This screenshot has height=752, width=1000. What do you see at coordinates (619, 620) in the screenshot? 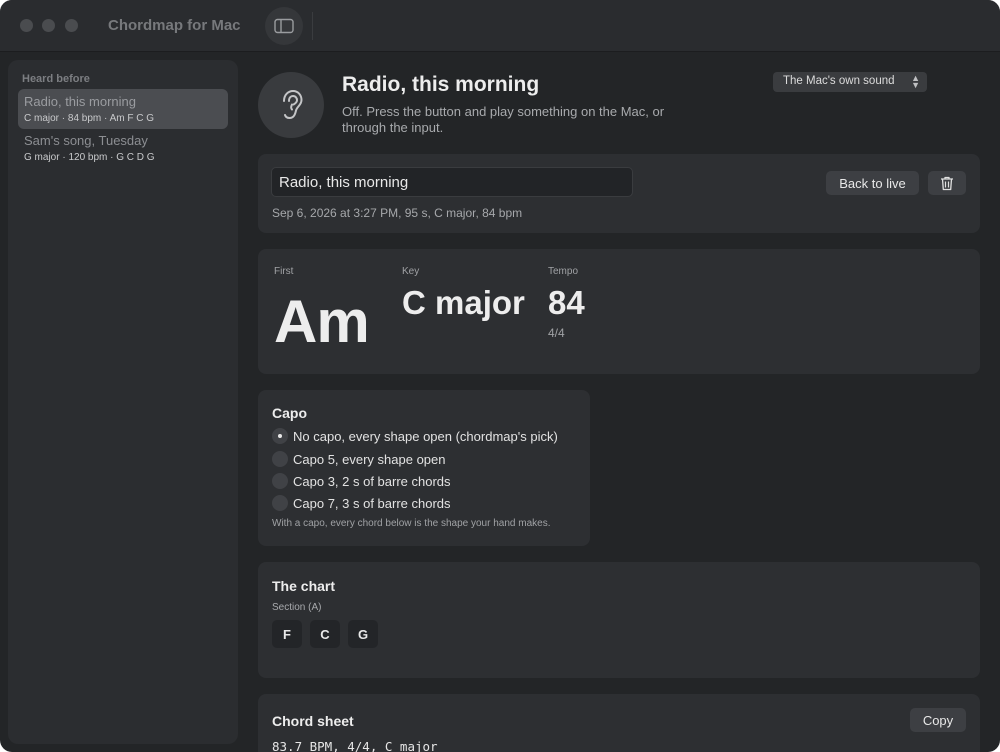
I see `chart-card: The chart Section (A) F C G` at bounding box center [619, 620].